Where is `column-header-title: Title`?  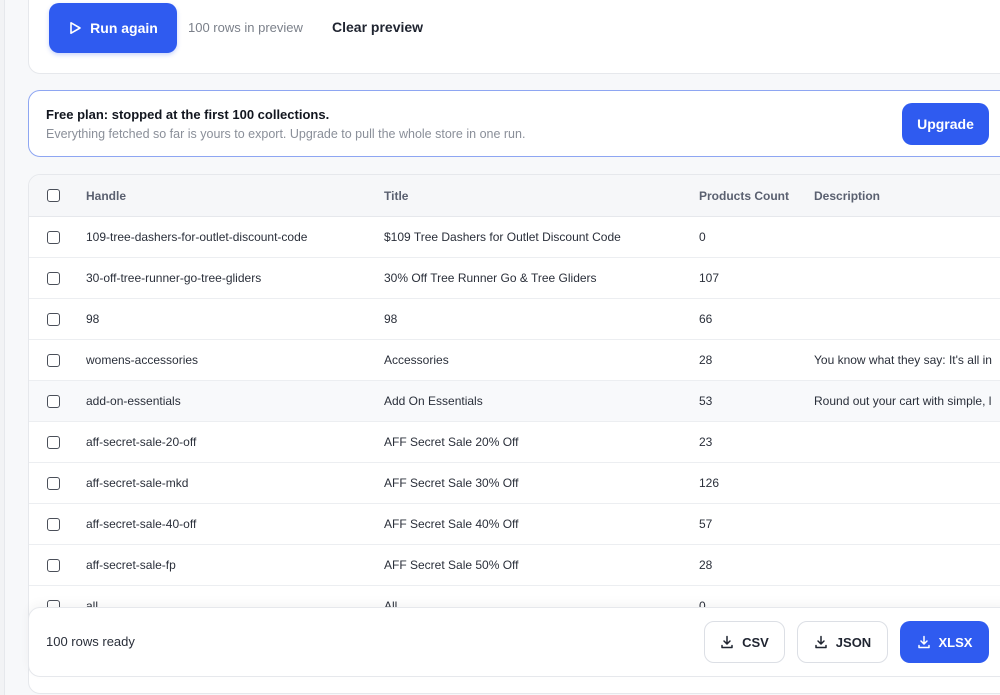
column-header-title: Title is located at coordinates (396, 196).